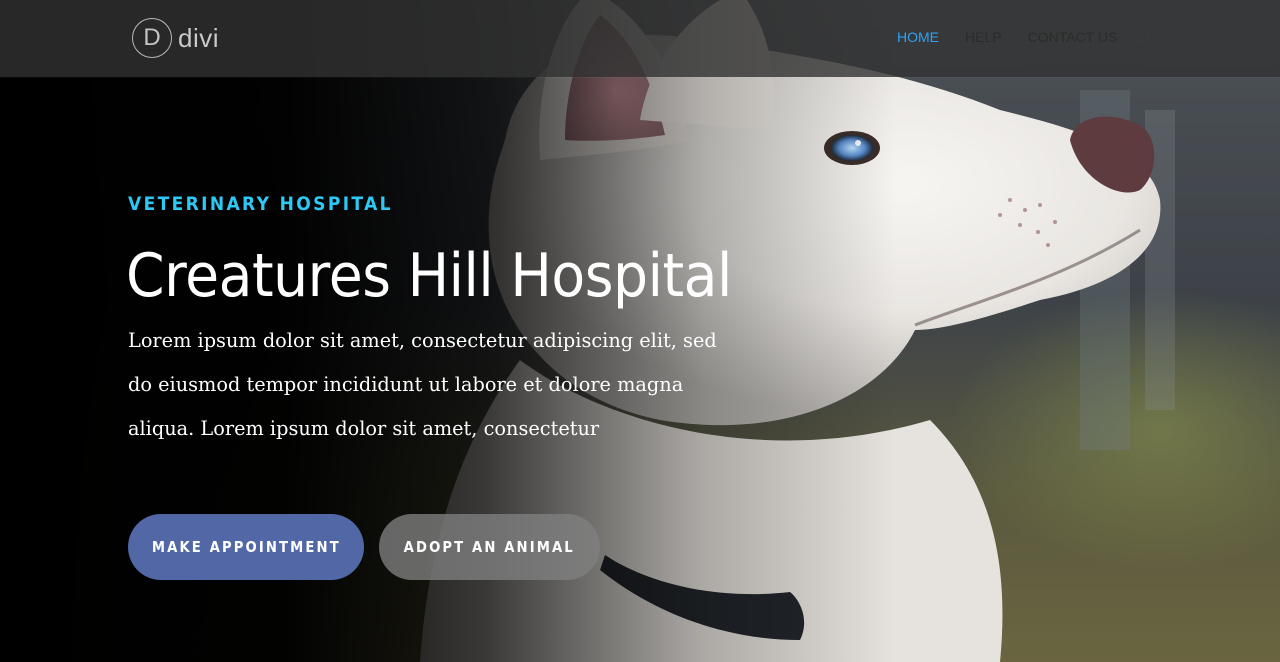  Describe the element at coordinates (429, 276) in the screenshot. I see `page-title: Creatures Hill Hospital` at that location.